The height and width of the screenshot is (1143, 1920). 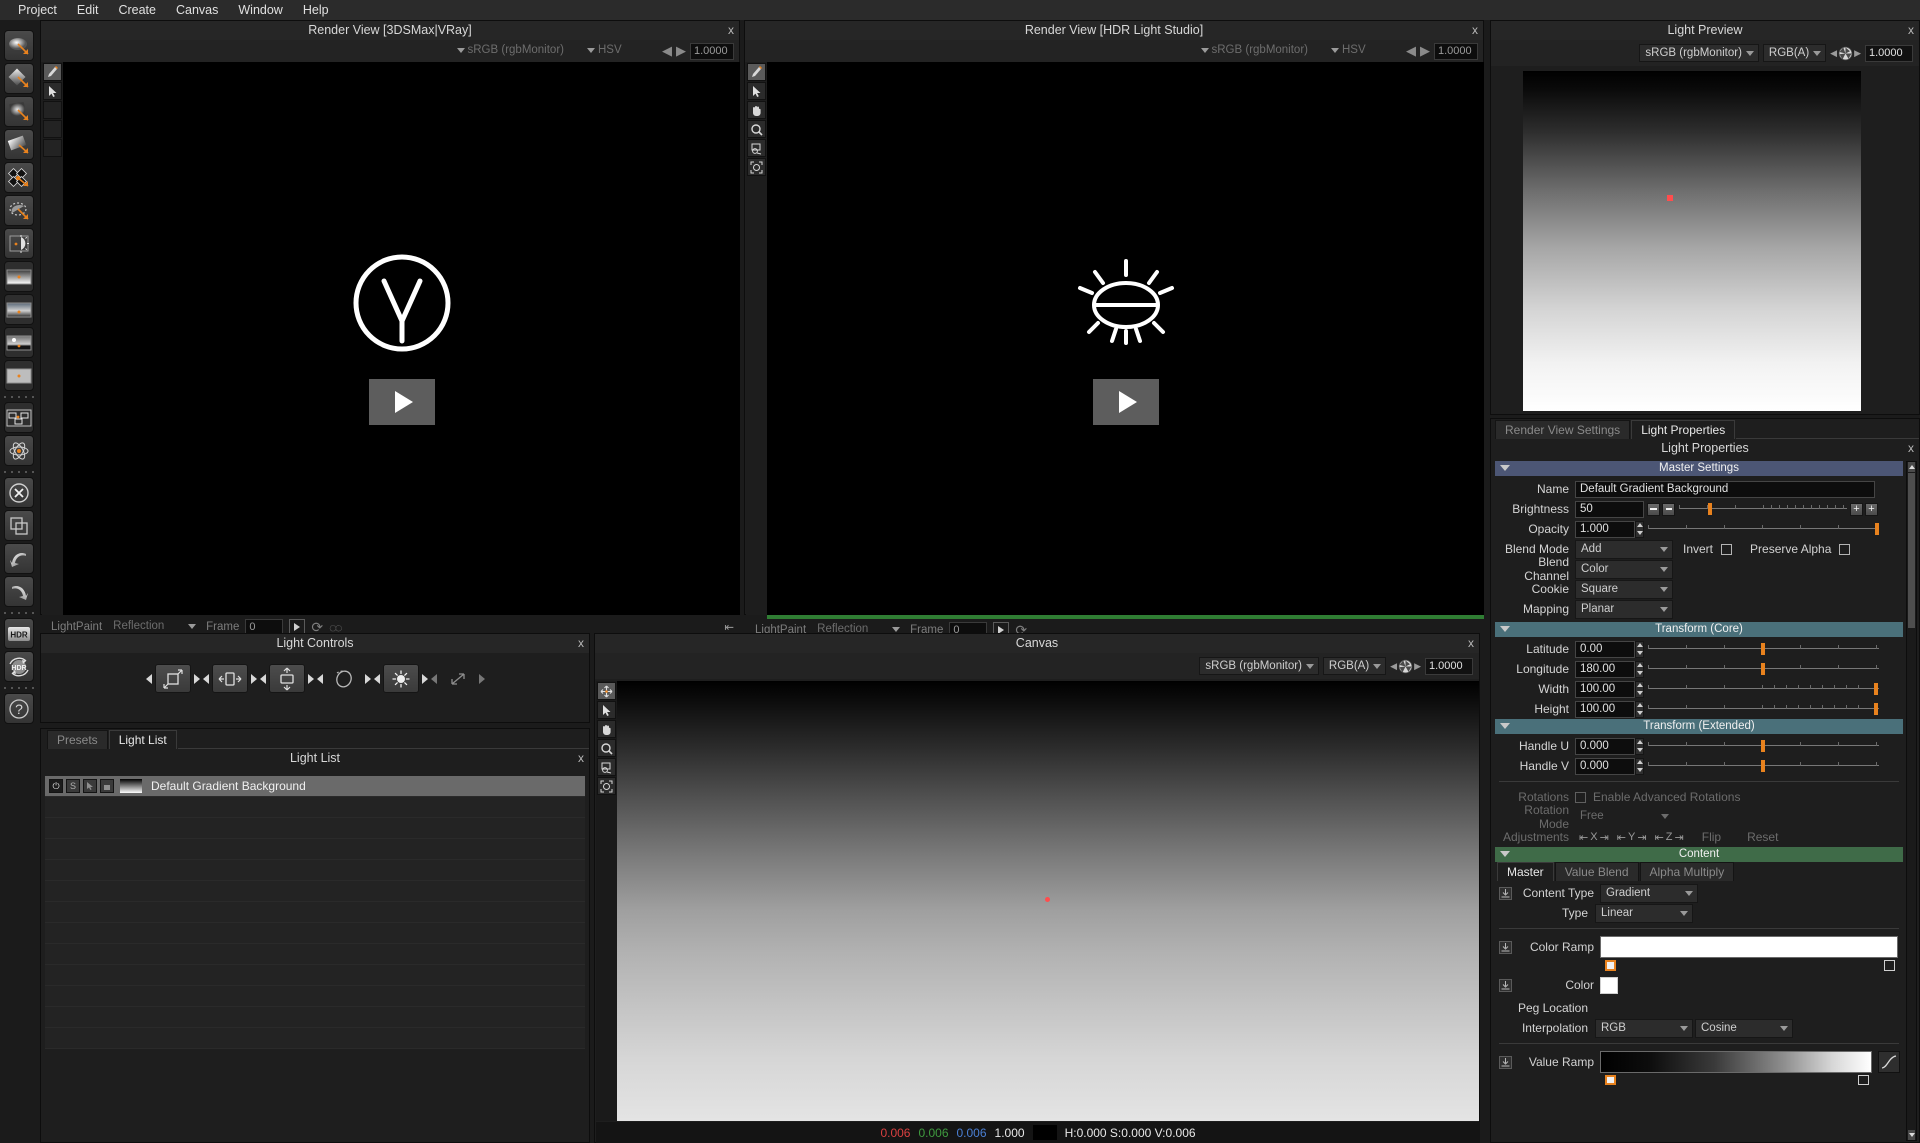 What do you see at coordinates (400, 678) in the screenshot?
I see `brightness-control-icon` at bounding box center [400, 678].